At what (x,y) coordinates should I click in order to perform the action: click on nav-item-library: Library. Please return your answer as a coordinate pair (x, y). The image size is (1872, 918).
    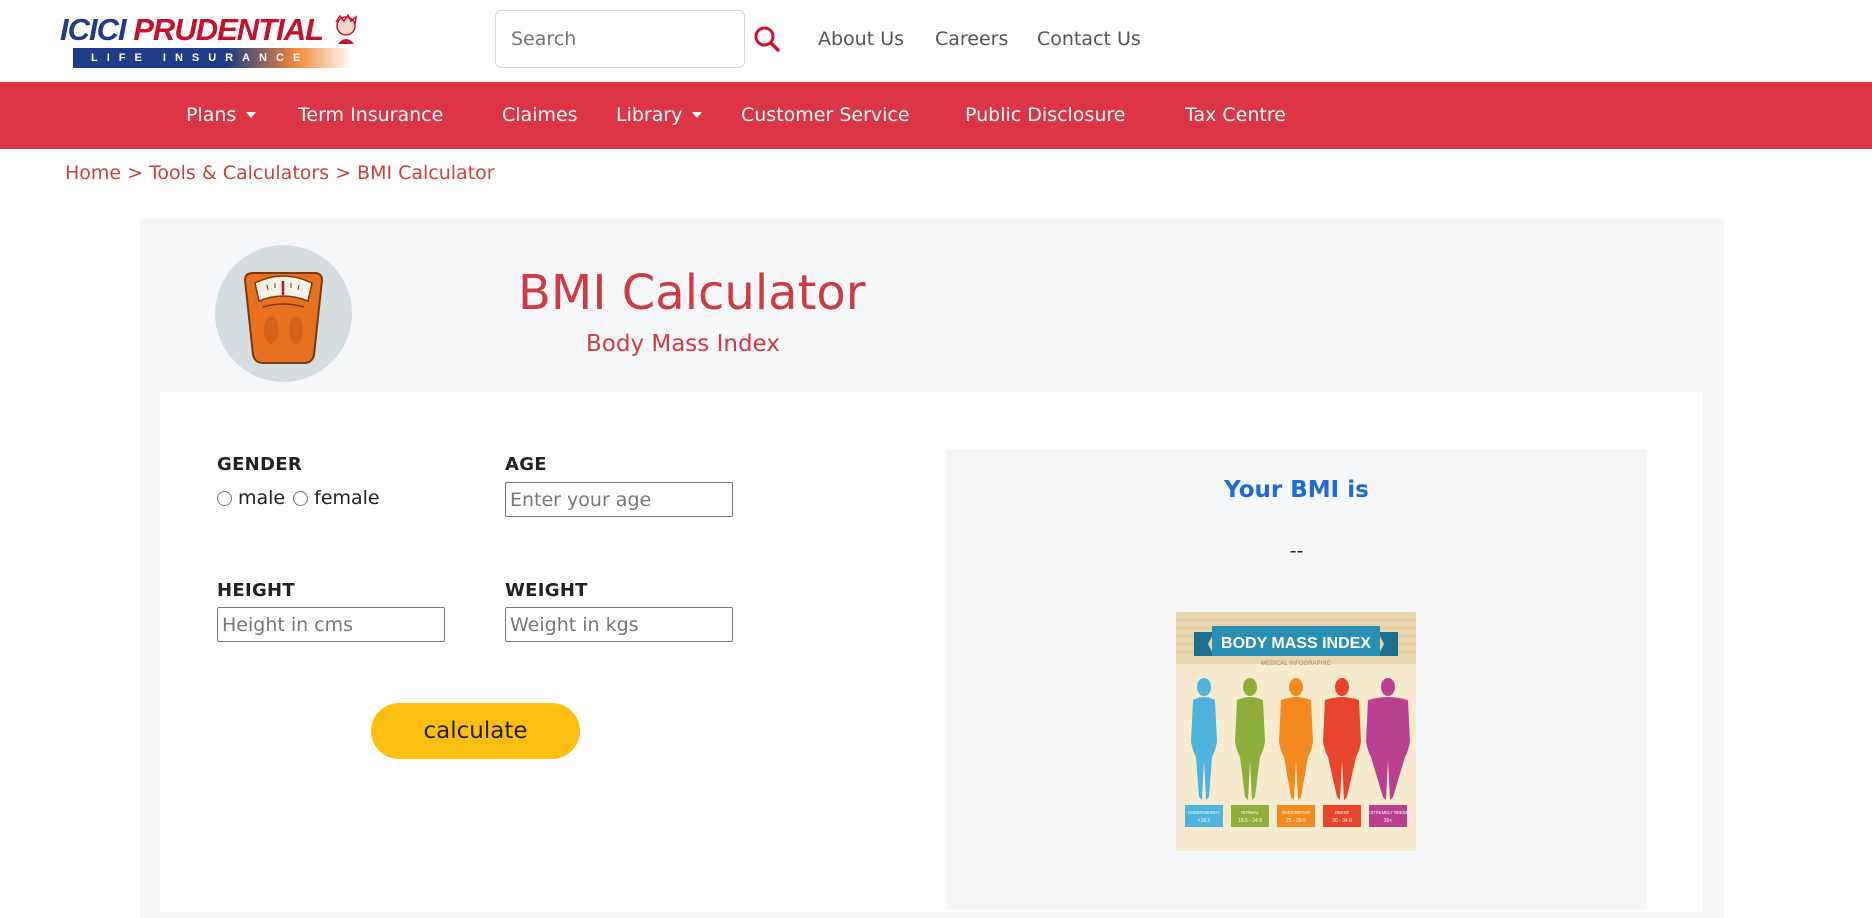
    Looking at the image, I should click on (659, 115).